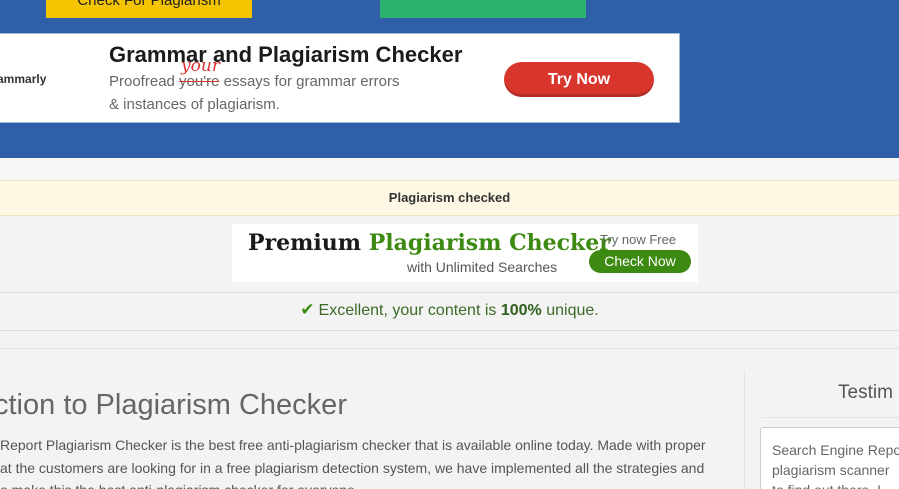 The image size is (899, 489). I want to click on sidebar-divider, so click(744, 429).